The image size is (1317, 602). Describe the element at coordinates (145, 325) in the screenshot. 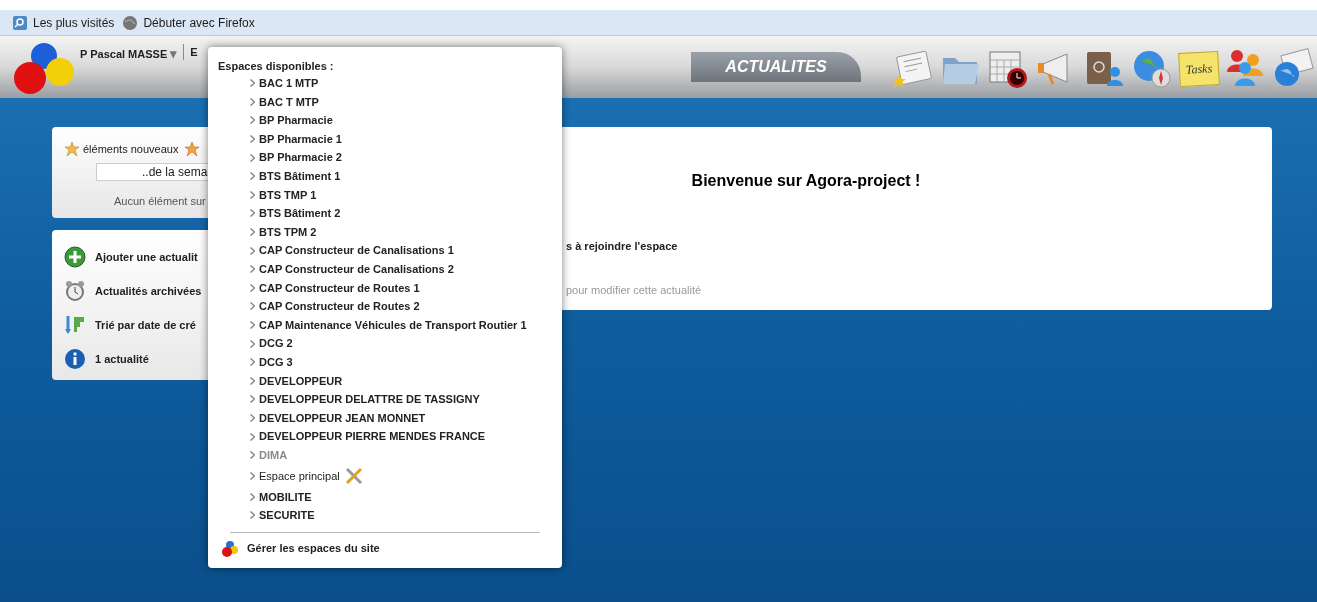

I see `action-link: Trié par date de cré` at that location.